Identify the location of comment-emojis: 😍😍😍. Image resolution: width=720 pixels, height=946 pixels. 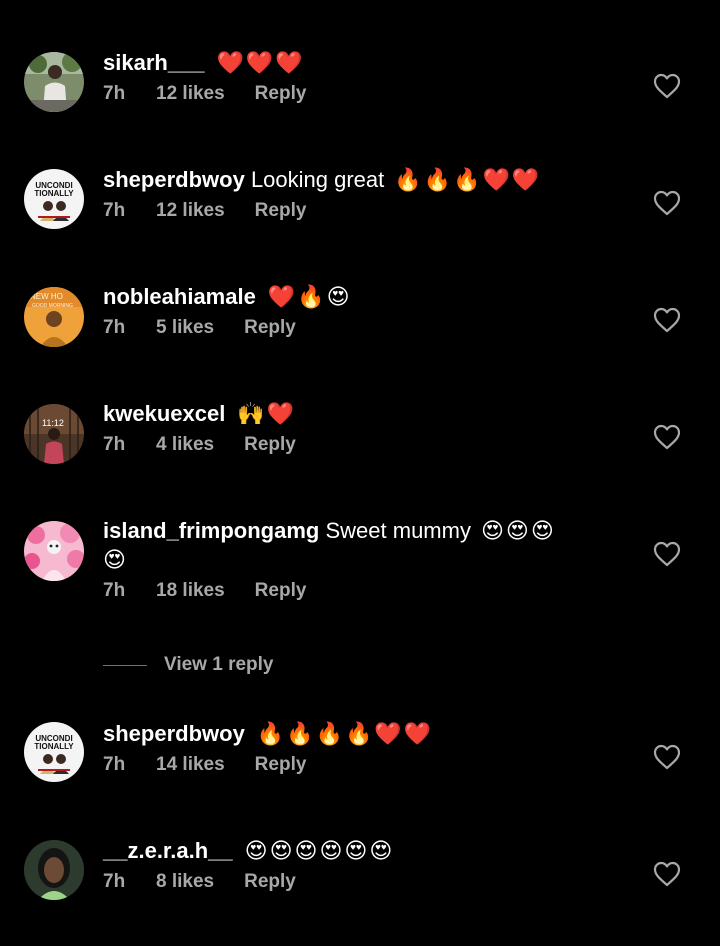
(518, 530).